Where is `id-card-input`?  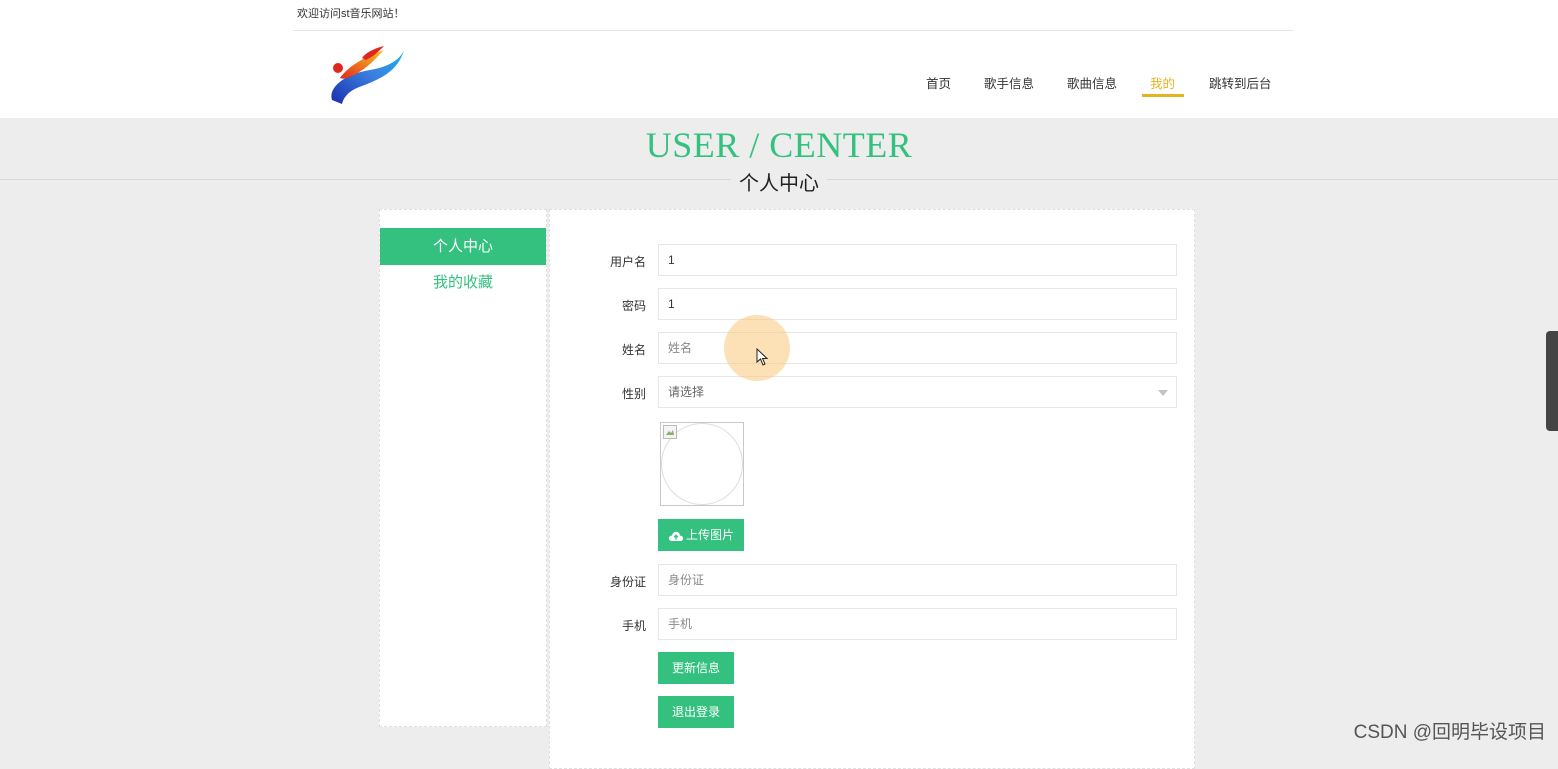
id-card-input is located at coordinates (917, 580).